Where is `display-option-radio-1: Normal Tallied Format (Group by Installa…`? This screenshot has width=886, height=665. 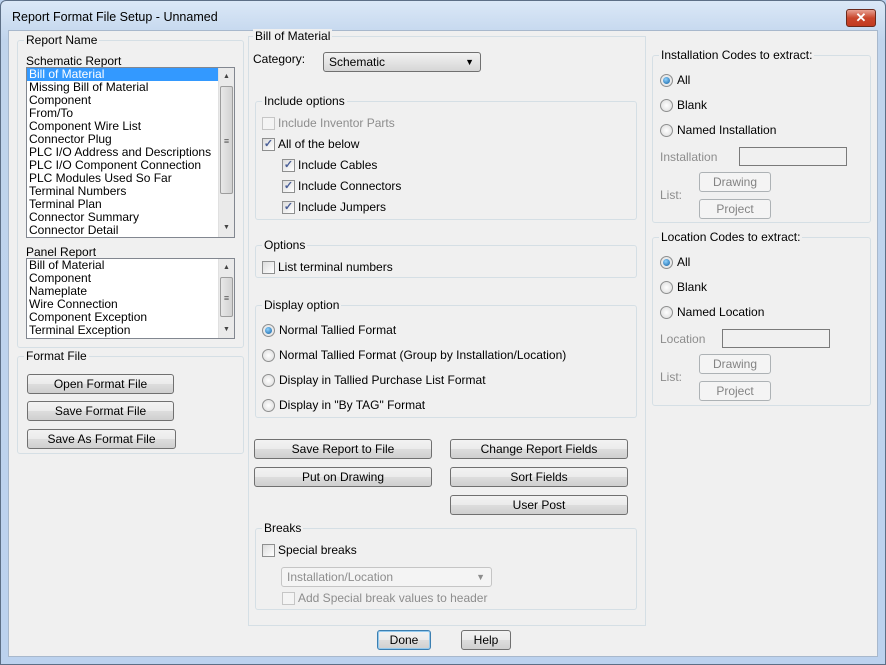 display-option-radio-1: Normal Tallied Format (Group by Installa… is located at coordinates (414, 355).